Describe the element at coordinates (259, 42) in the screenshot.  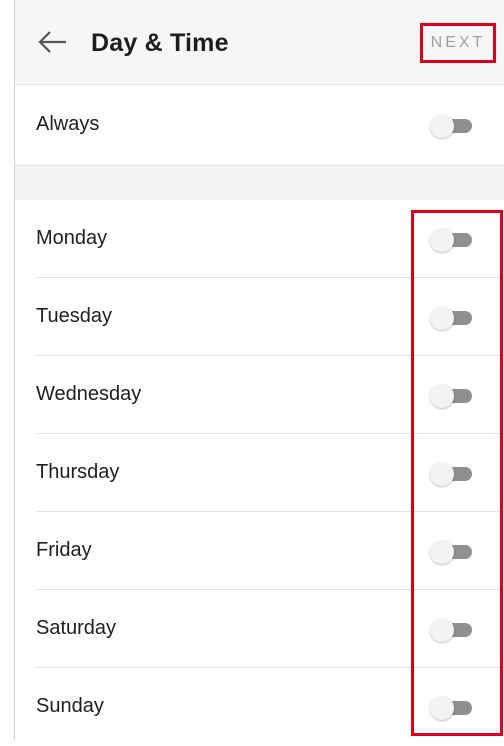
I see `app-bar: Day & Time NEXT` at that location.